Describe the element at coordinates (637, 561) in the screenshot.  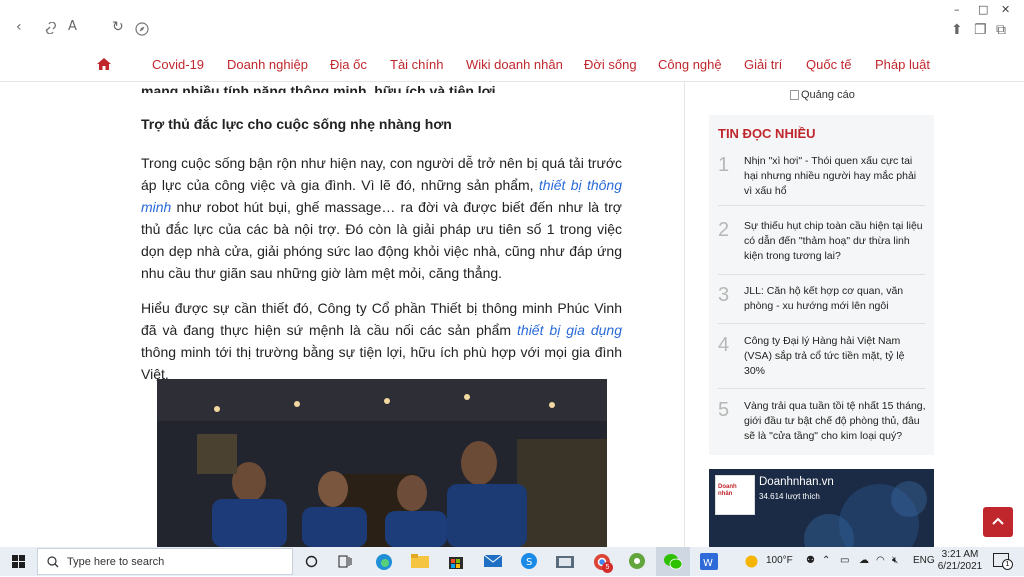
I see `coc-coc-icon` at that location.